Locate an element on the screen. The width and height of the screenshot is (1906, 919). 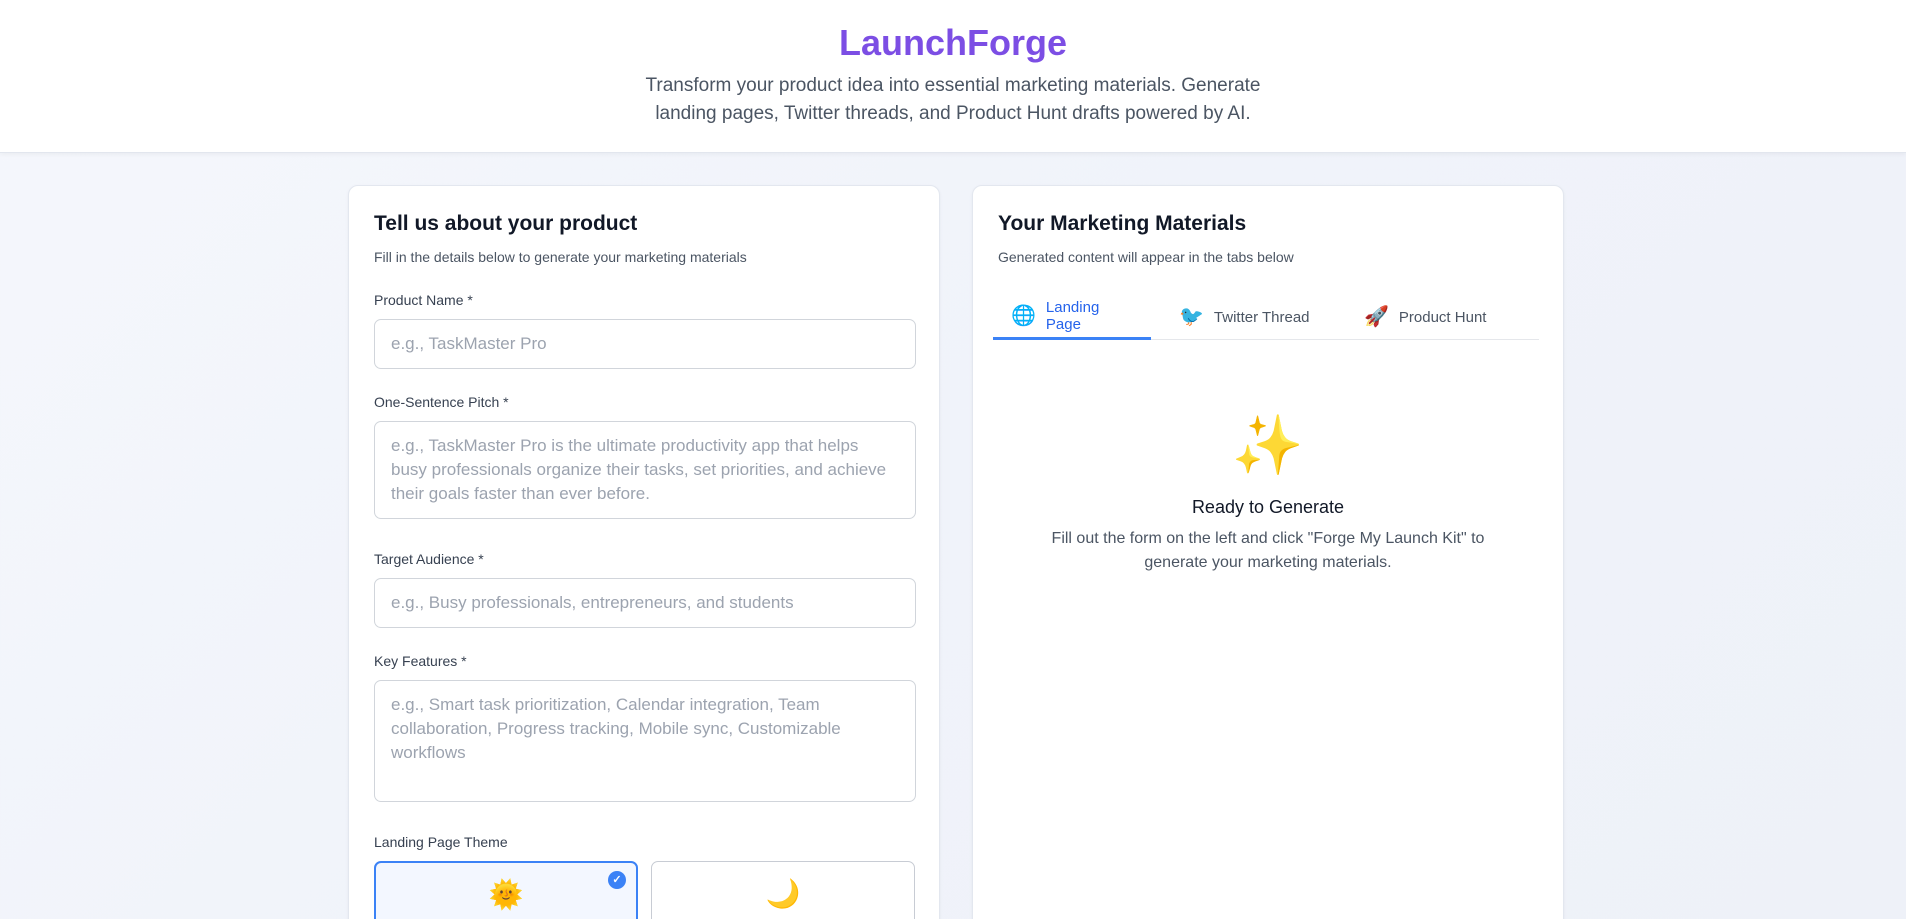
audience-label: Target Audience * is located at coordinates (429, 559).